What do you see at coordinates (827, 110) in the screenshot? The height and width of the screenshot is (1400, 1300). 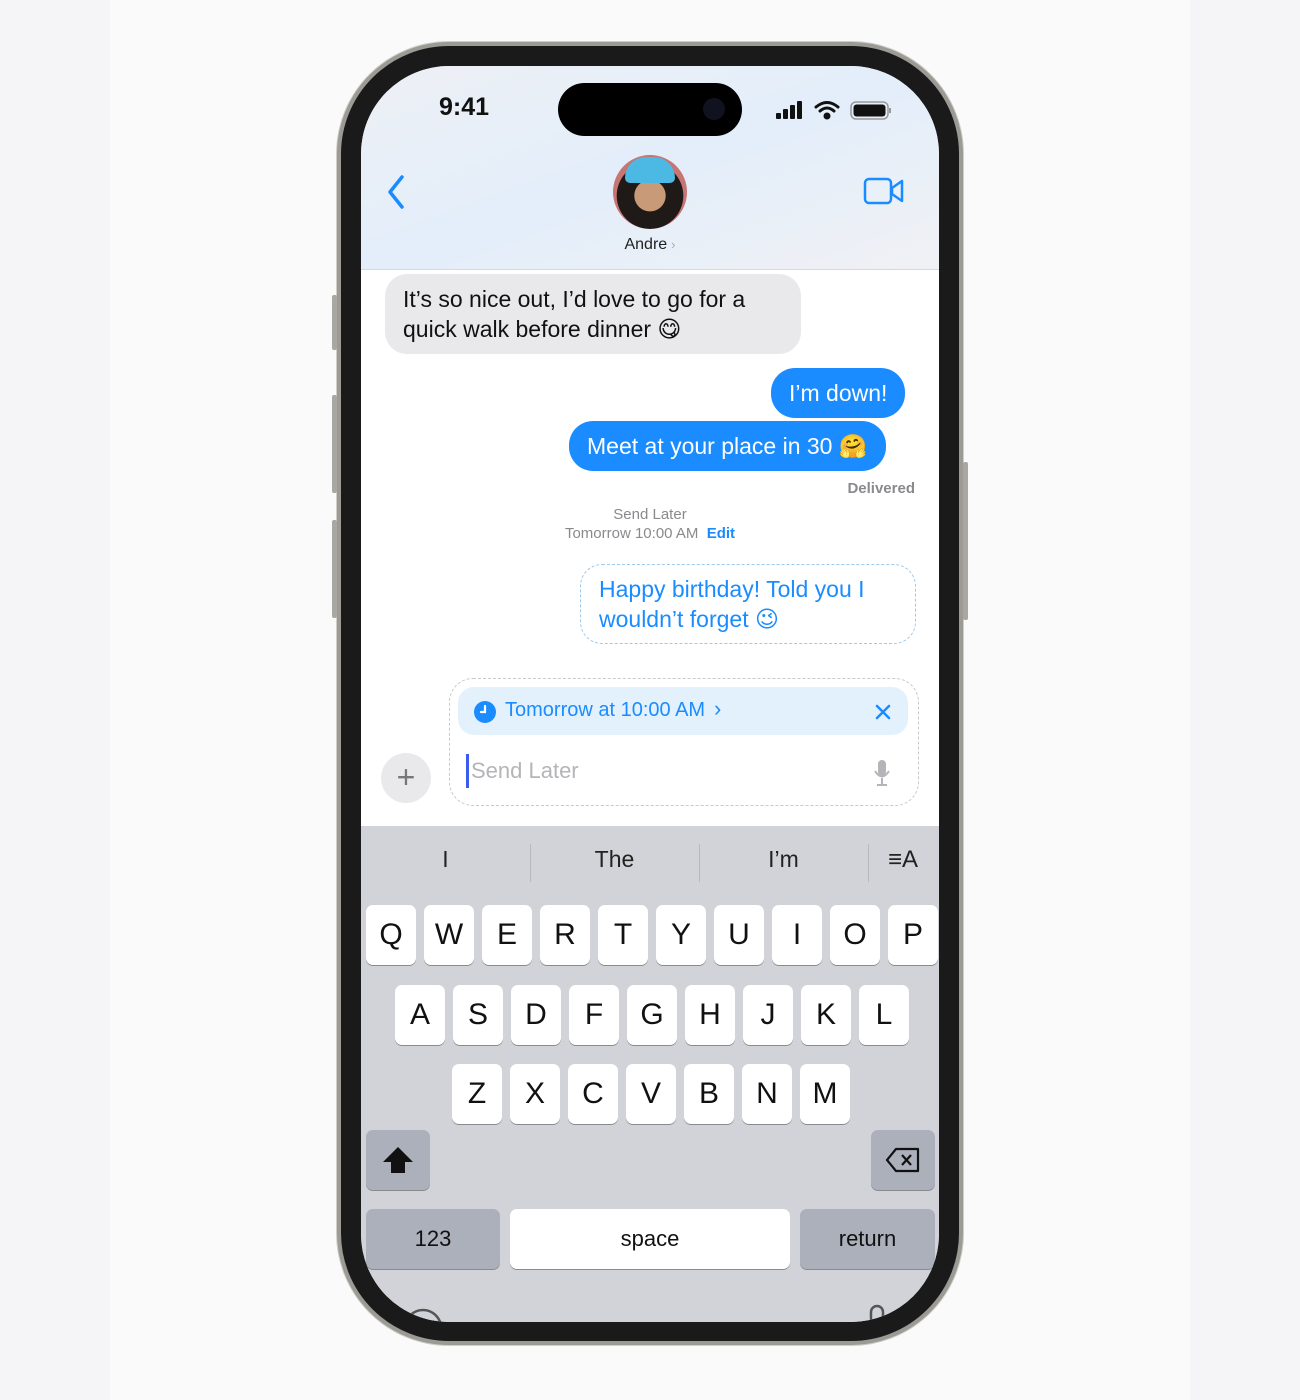 I see `wifi-icon` at bounding box center [827, 110].